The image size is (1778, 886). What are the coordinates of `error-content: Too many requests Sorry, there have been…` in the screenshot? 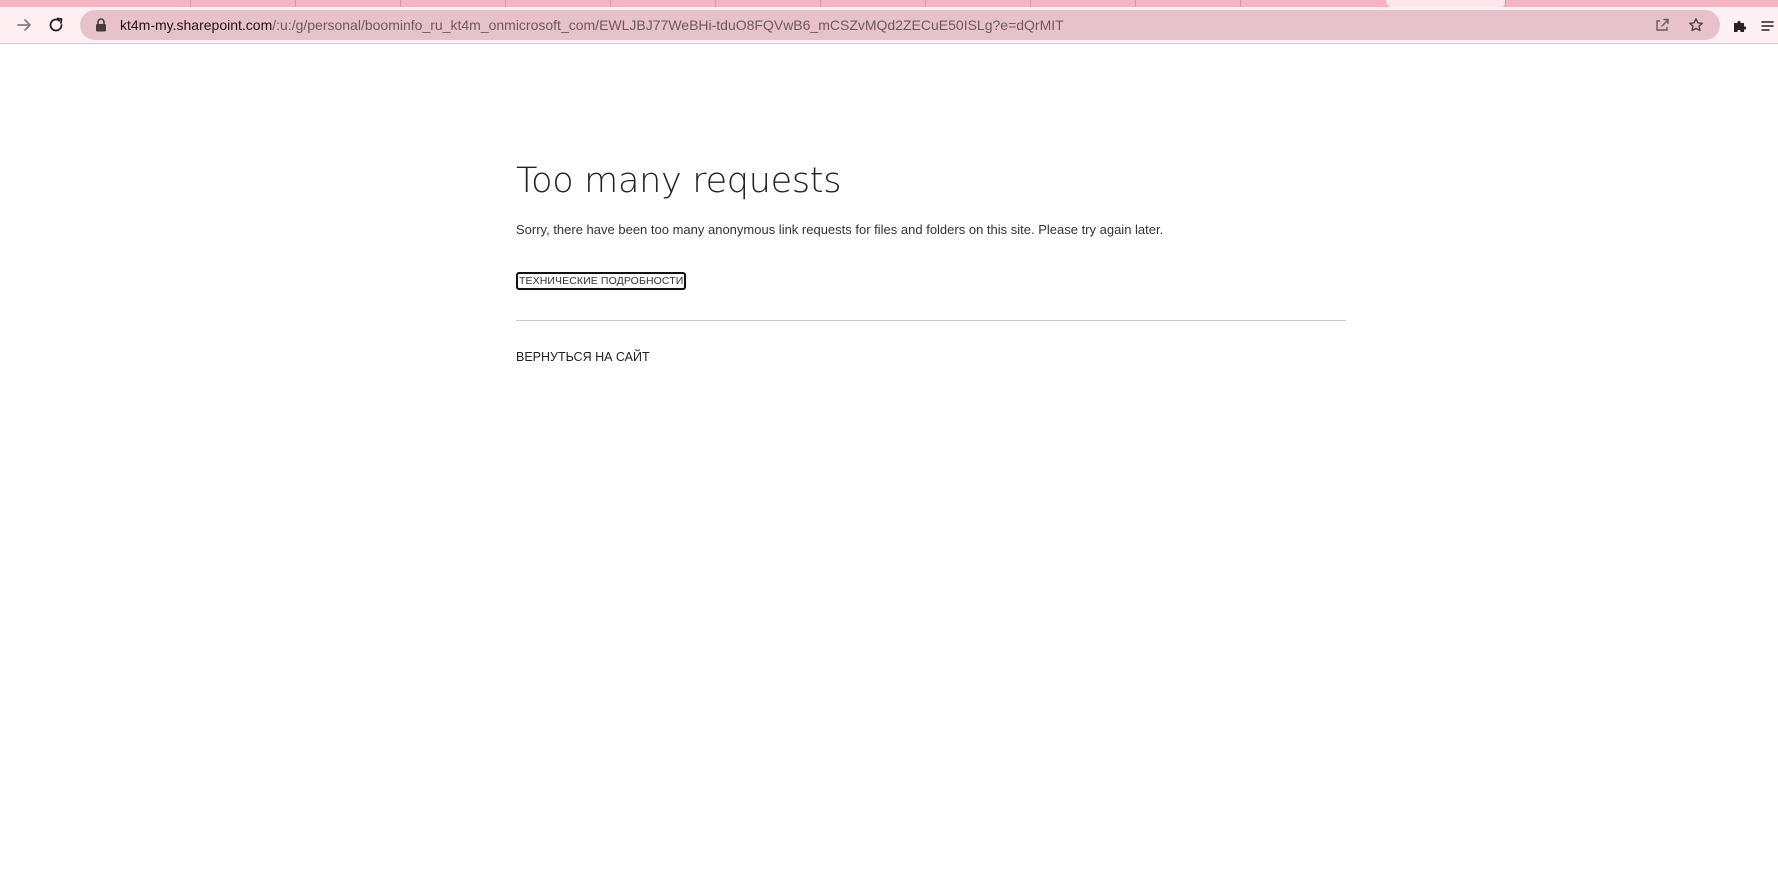 It's located at (931, 263).